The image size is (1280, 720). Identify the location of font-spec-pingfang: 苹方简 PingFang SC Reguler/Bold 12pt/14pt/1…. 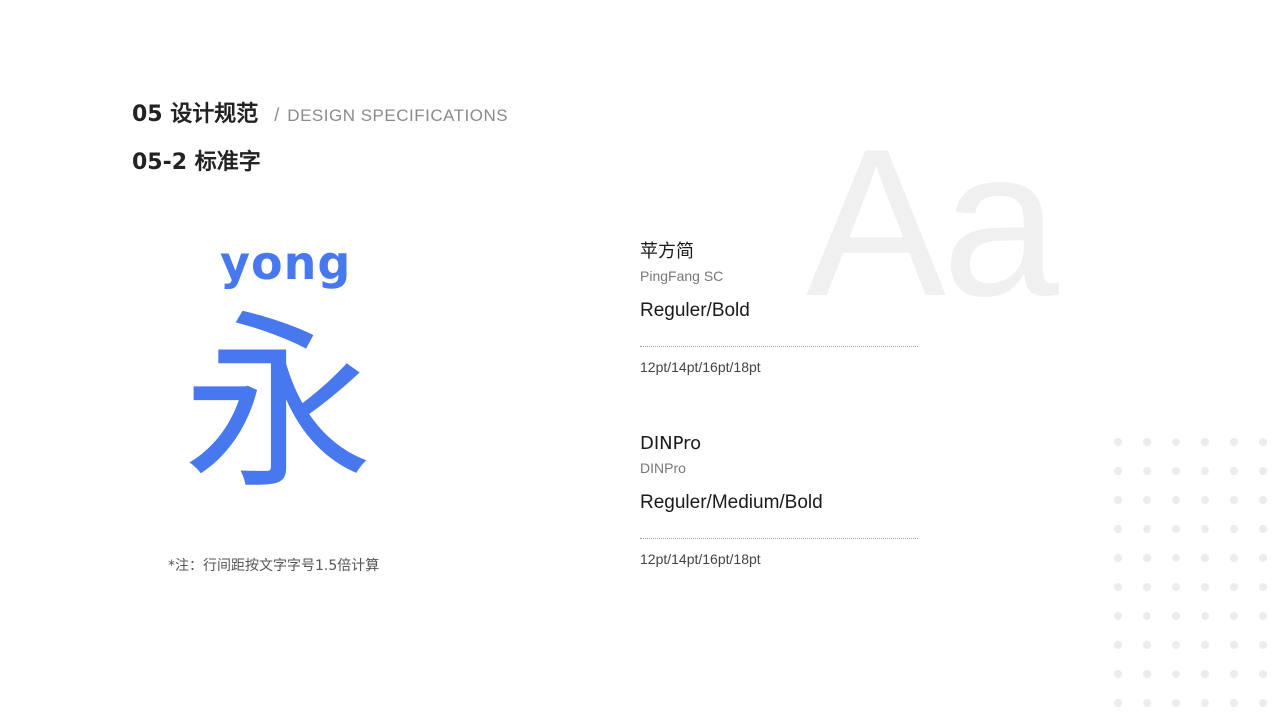
(779, 308).